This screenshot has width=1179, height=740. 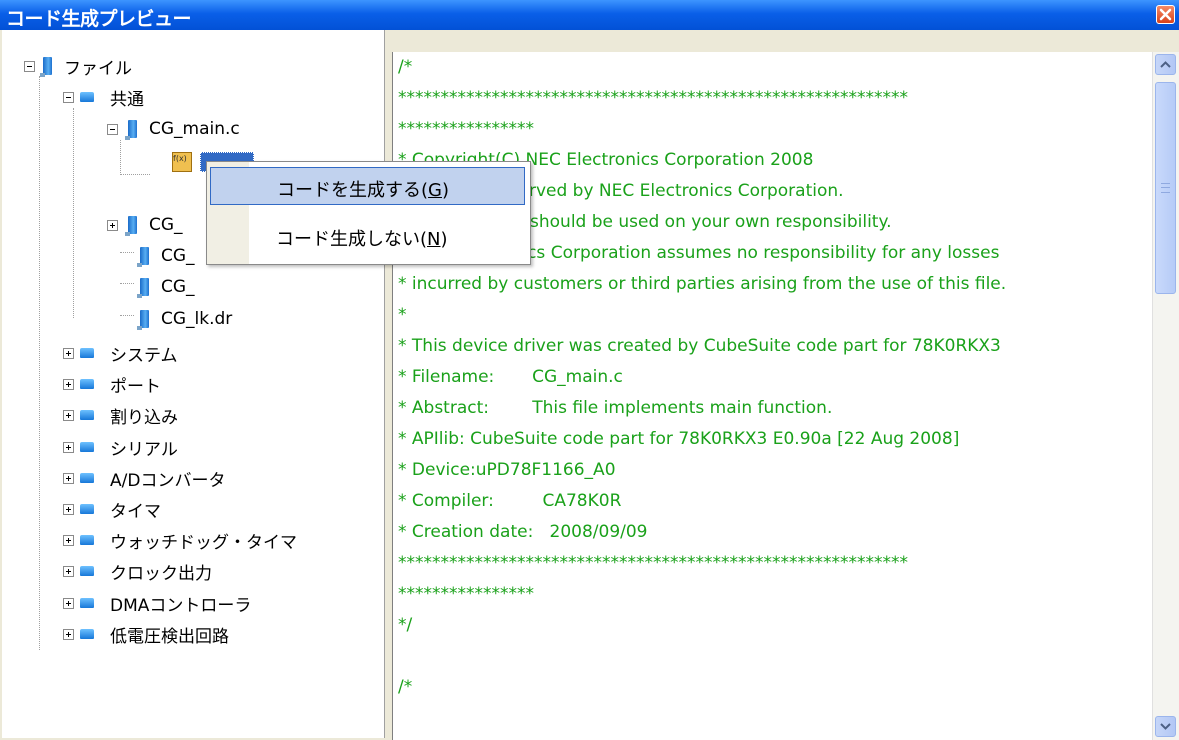 I want to click on arrow-down-icon, so click(x=1165, y=726).